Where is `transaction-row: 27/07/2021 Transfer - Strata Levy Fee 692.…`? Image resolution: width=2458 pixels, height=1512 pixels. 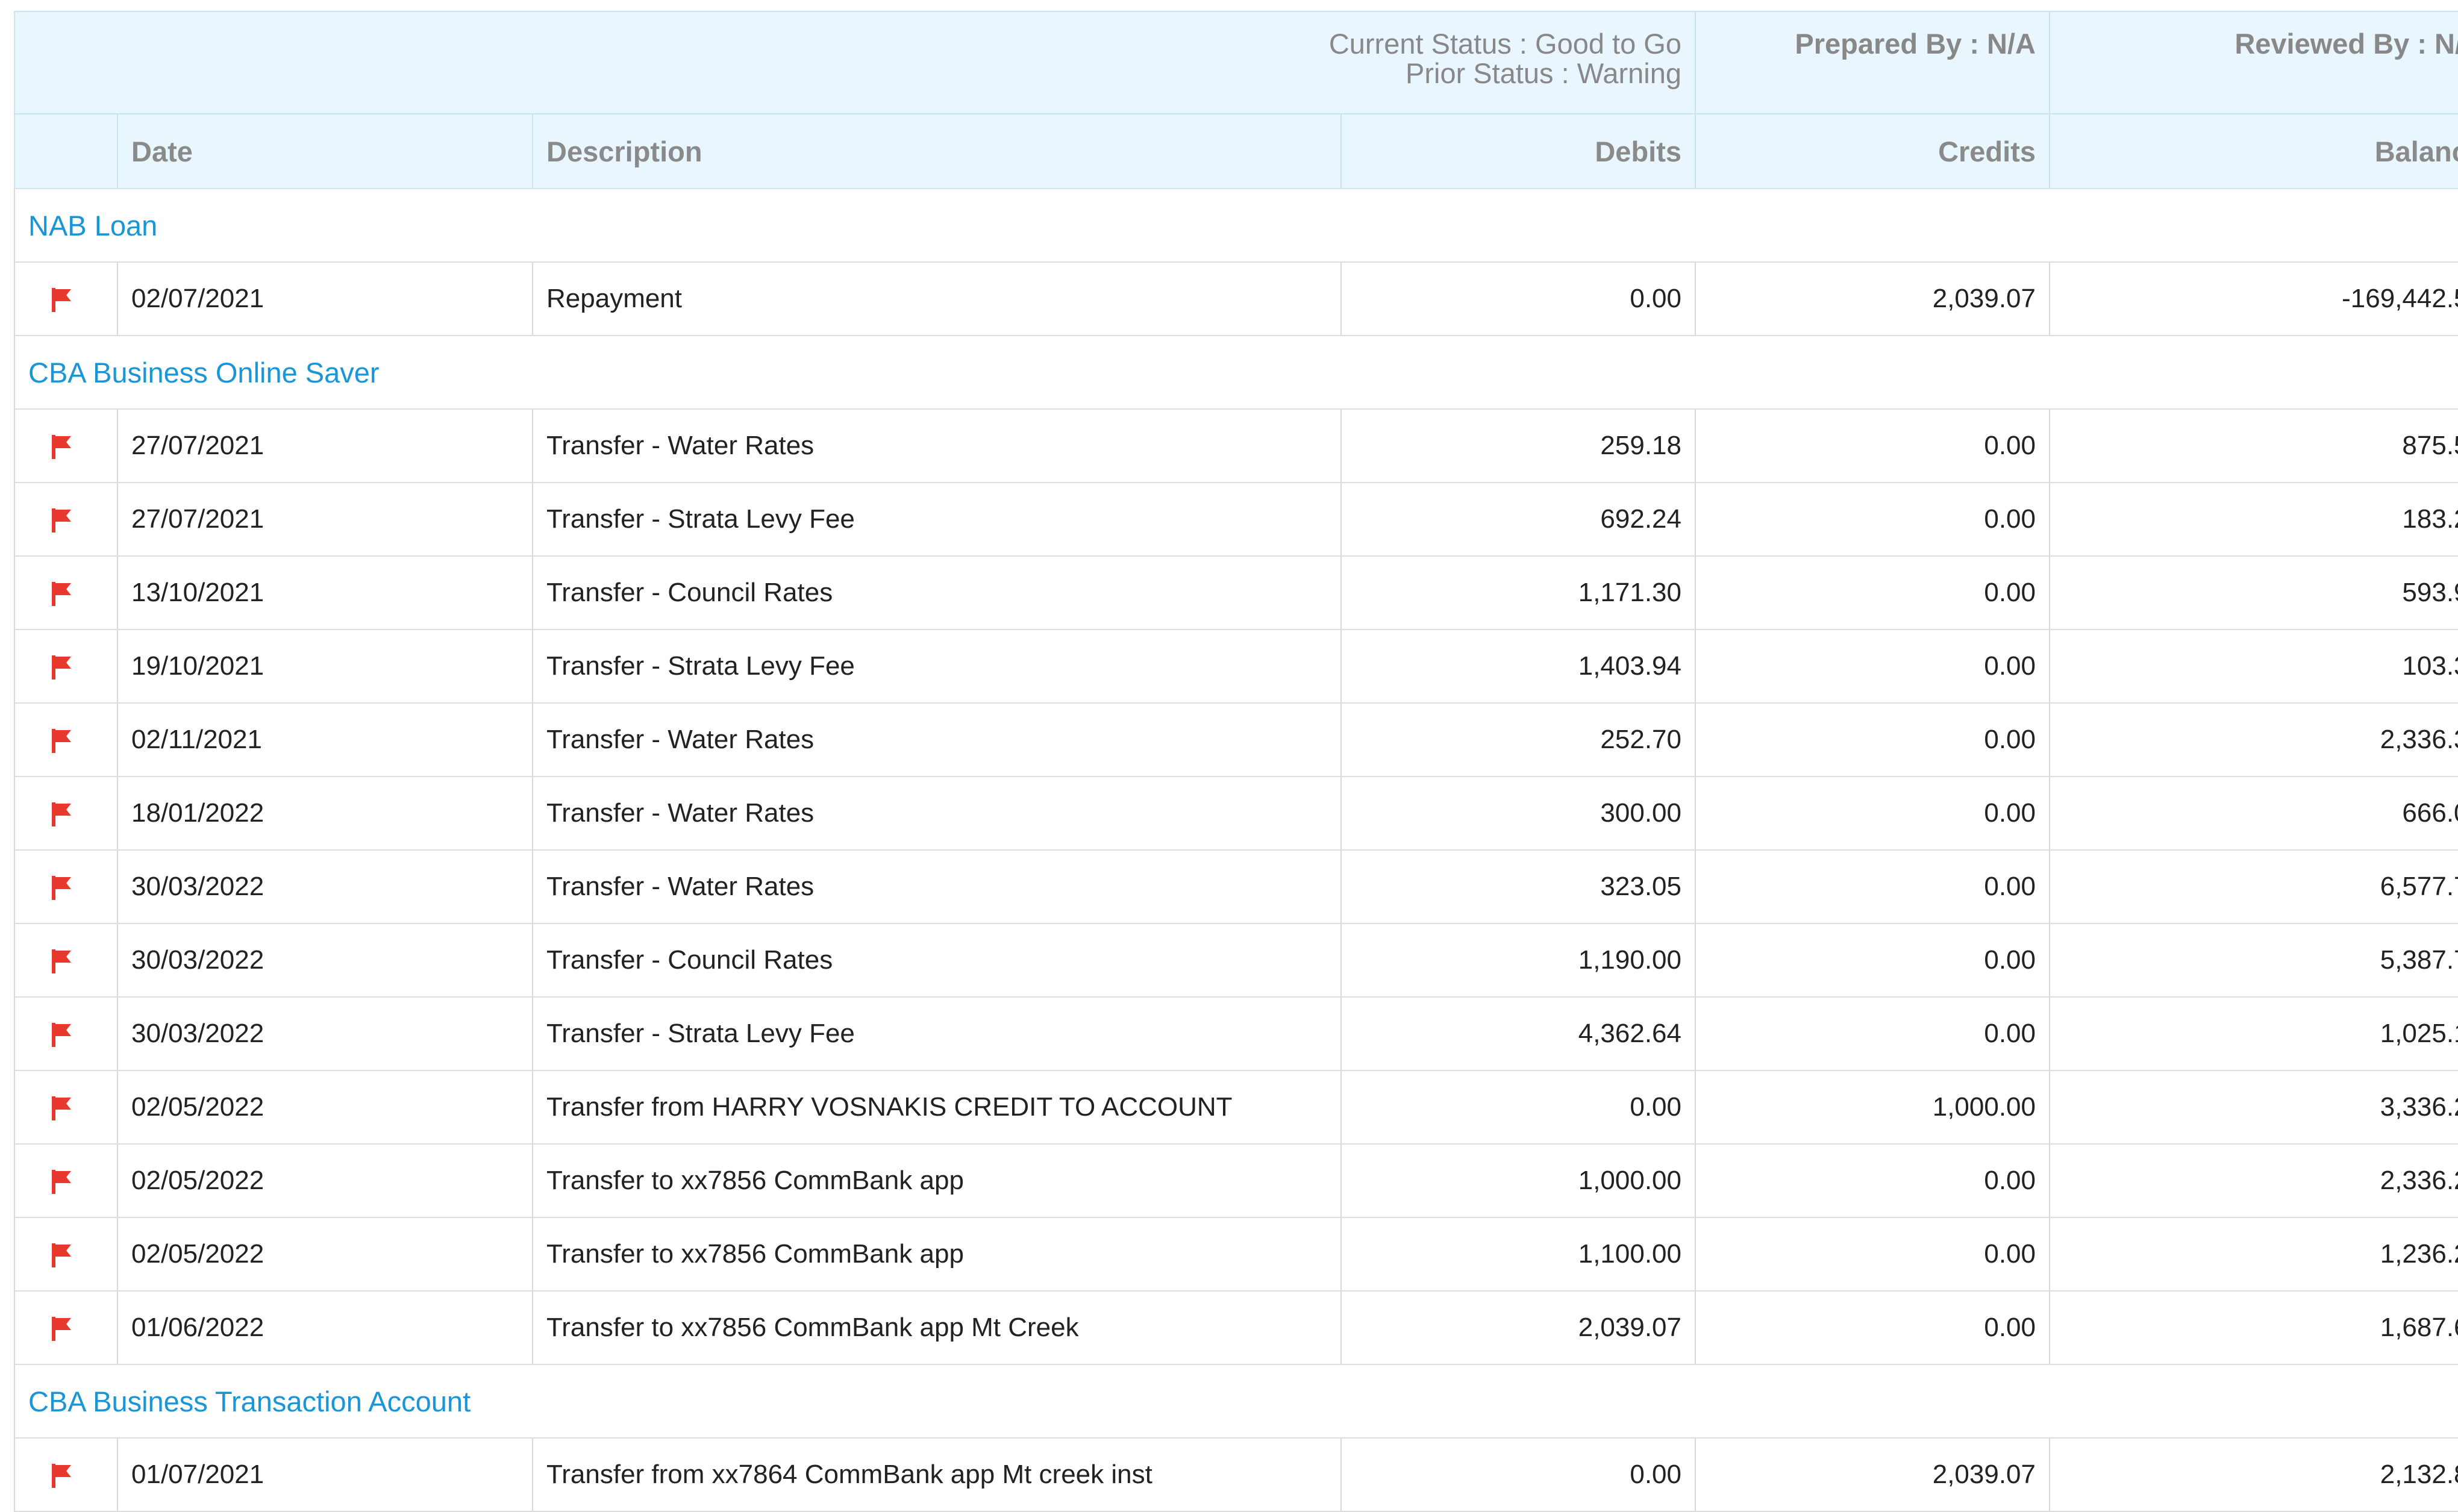 transaction-row: 27/07/2021 Transfer - Strata Levy Fee 692.… is located at coordinates (1236, 520).